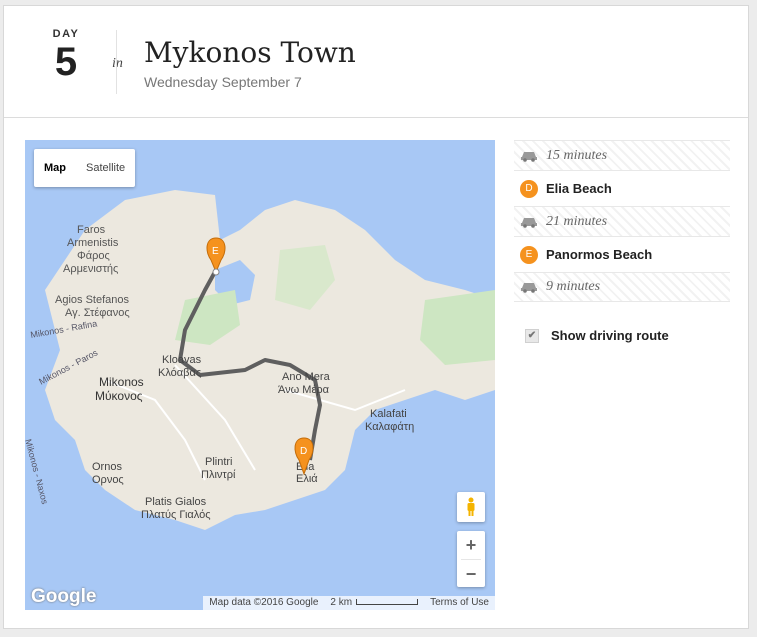 The image size is (757, 637). Describe the element at coordinates (121, 382) in the screenshot. I see `label-mikonos: Mikonos` at that location.